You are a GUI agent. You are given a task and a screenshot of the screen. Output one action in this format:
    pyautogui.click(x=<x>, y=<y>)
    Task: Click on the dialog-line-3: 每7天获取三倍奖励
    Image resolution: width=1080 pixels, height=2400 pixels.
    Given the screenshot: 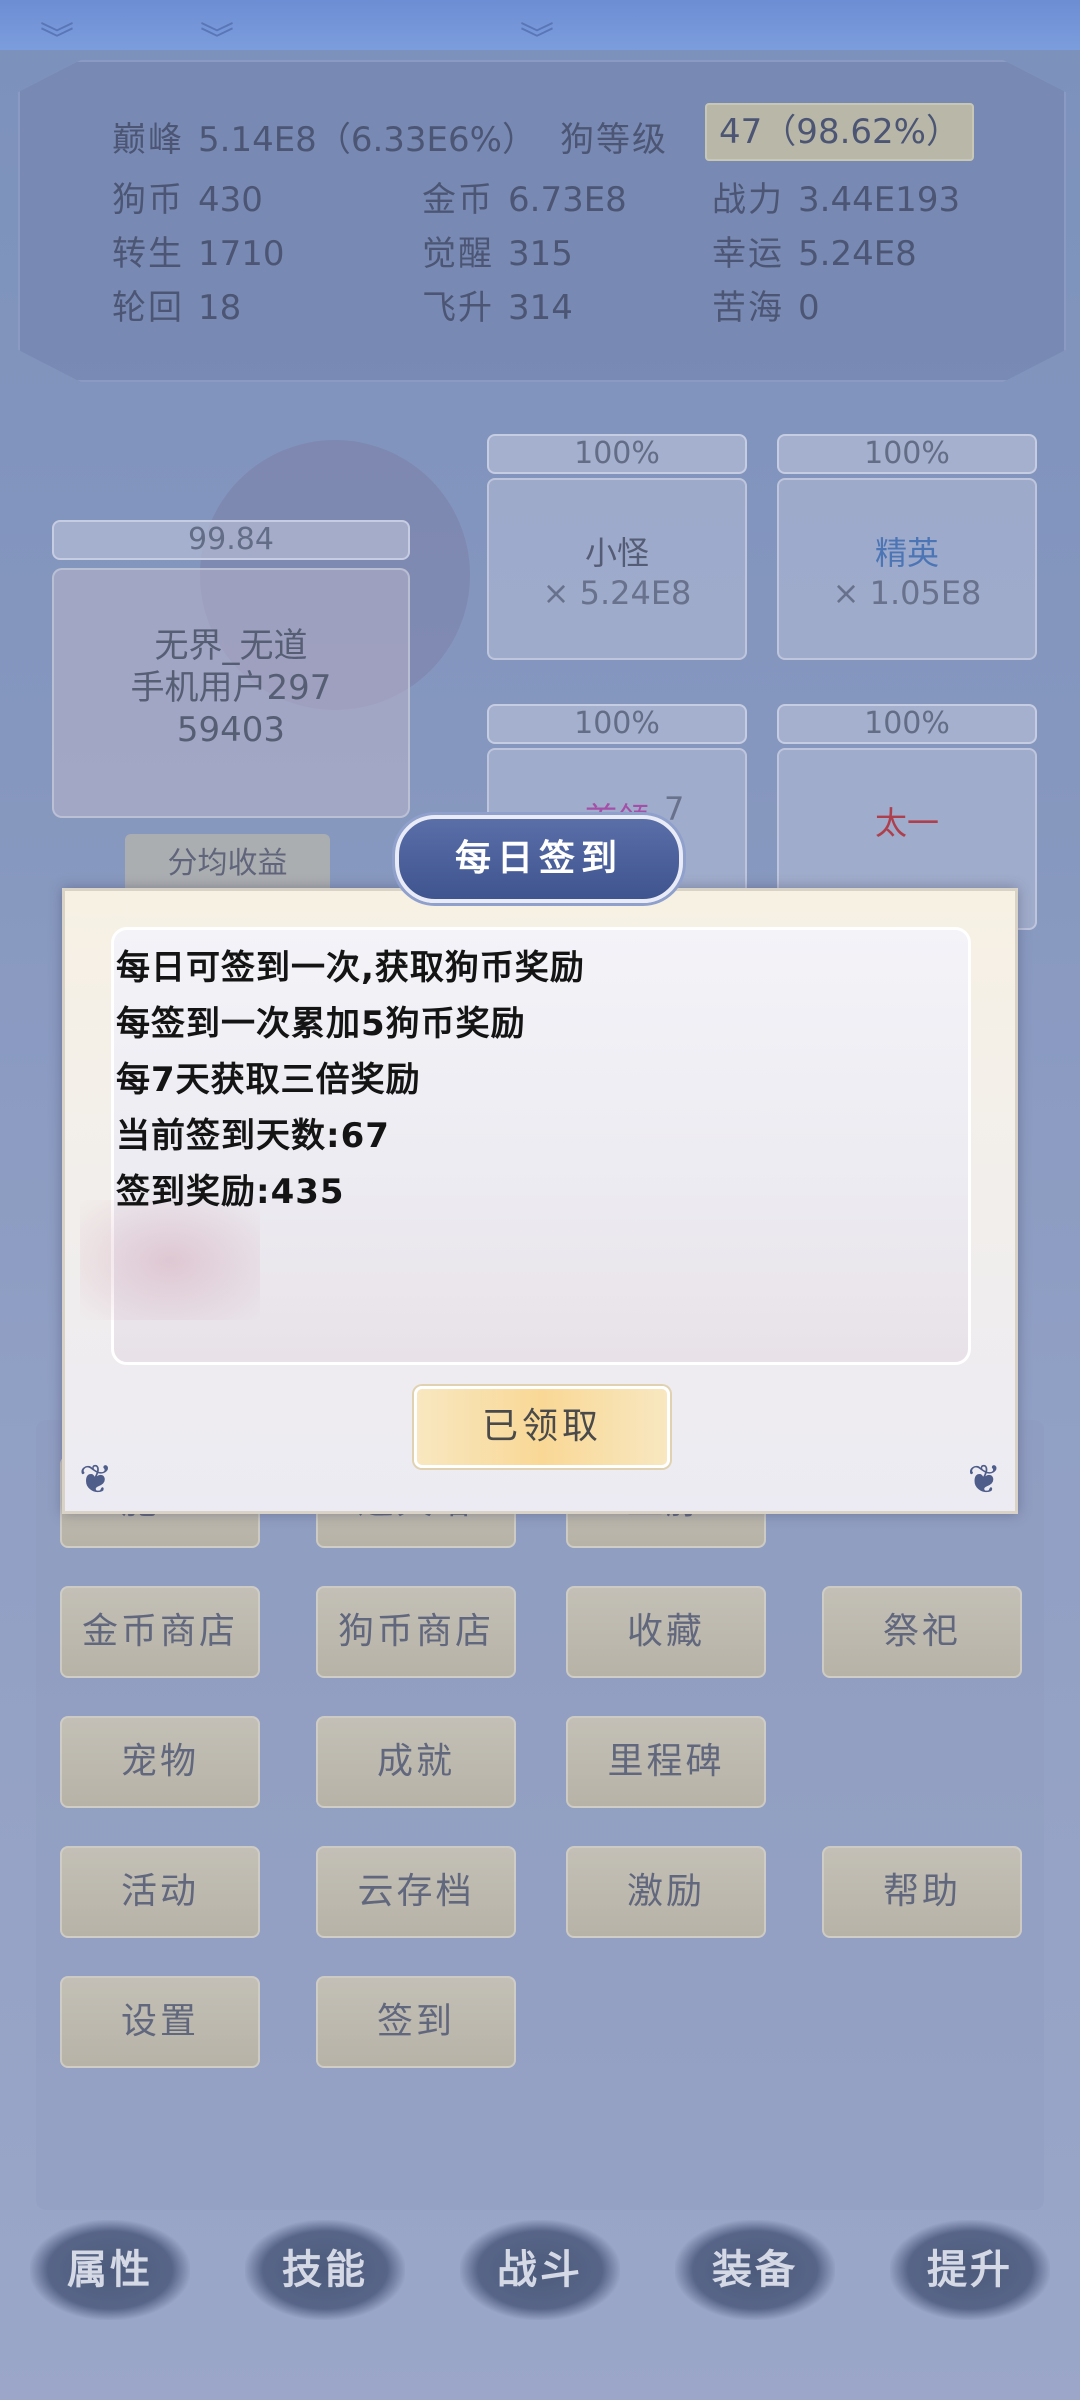 What is the action you would take?
    pyautogui.click(x=268, y=1080)
    